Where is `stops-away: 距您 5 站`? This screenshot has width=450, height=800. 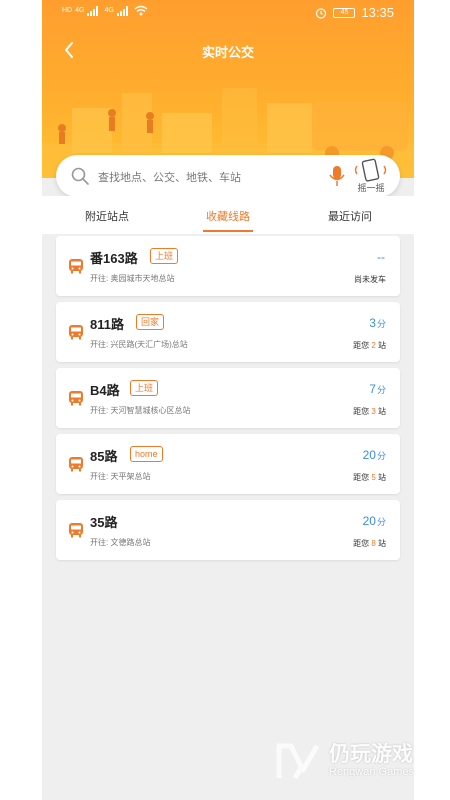
stops-away: 距您 5 站 is located at coordinates (369, 477).